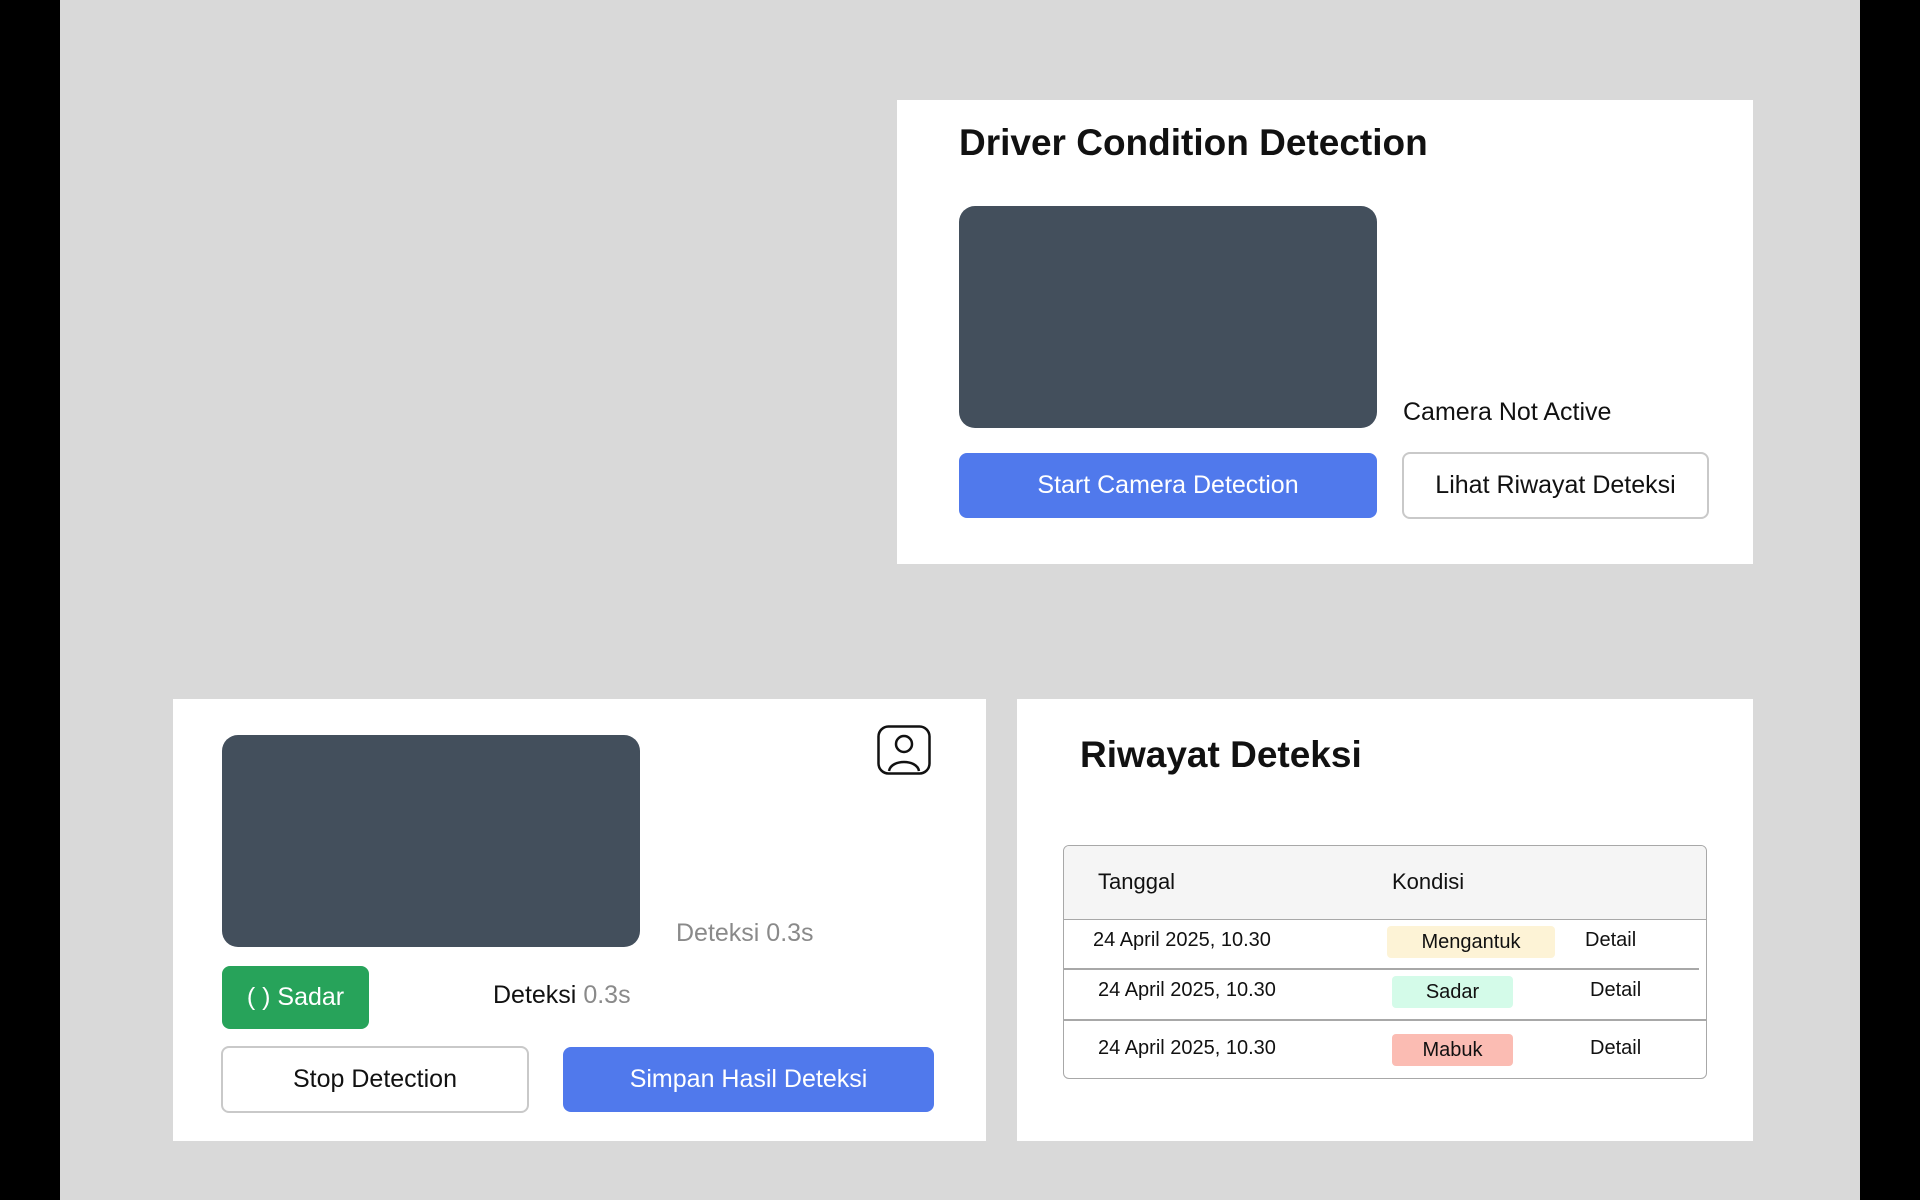 The height and width of the screenshot is (1200, 1920). I want to click on user-profile-icon, so click(904, 750).